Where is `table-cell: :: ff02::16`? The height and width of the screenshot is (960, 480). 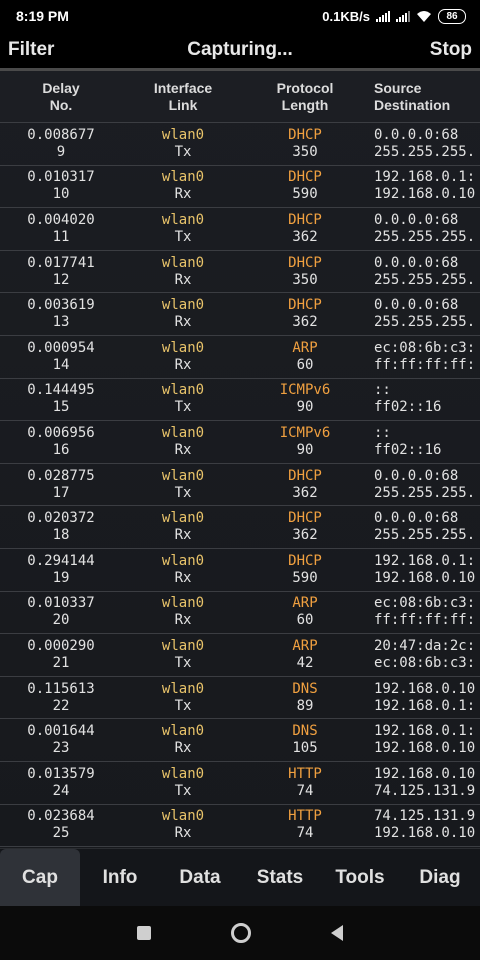 table-cell: :: ff02::16 is located at coordinates (423, 442).